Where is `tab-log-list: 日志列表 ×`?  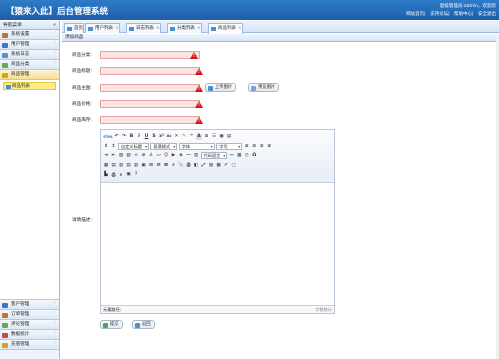 tab-log-list: 日志列表 × is located at coordinates (143, 28).